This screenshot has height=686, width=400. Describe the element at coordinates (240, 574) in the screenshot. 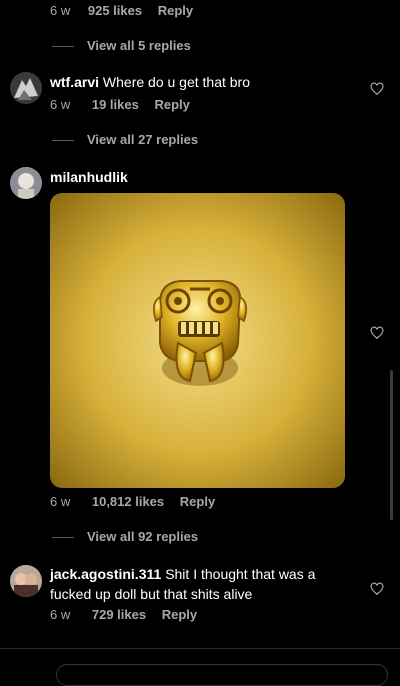

I see `comment-text-line1: Shit I thought that was a` at that location.